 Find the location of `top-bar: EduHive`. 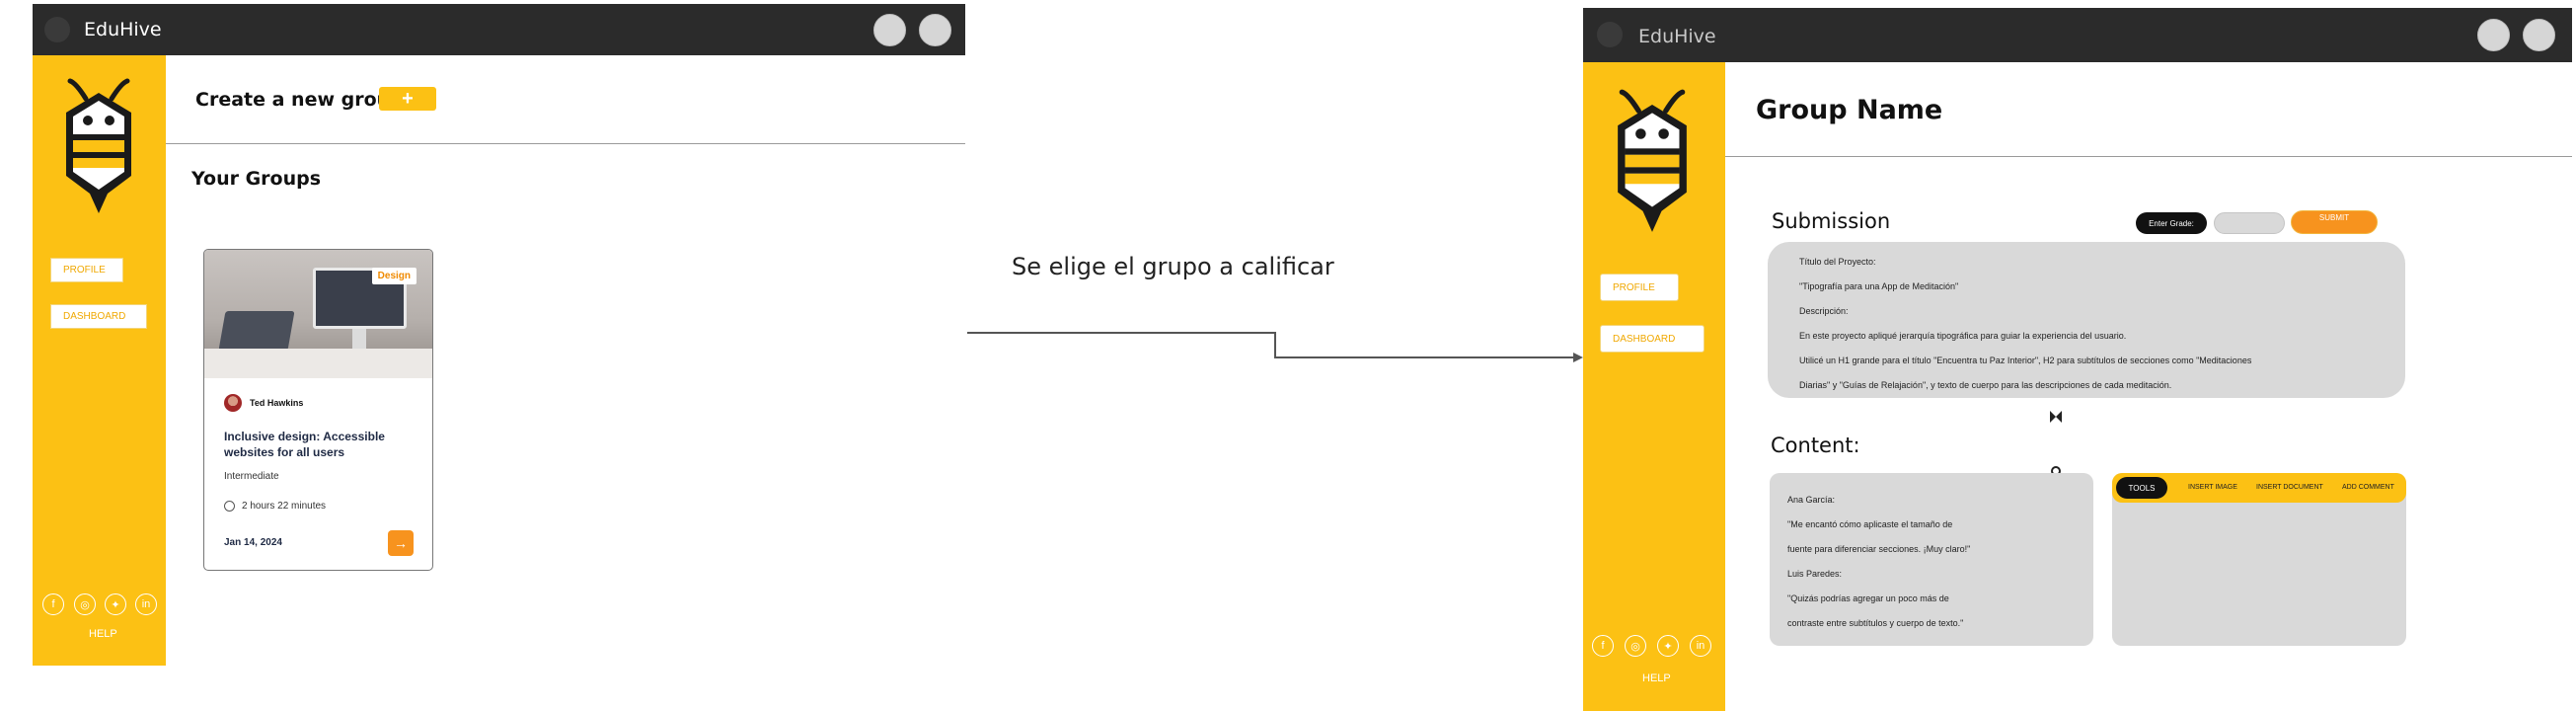

top-bar: EduHive is located at coordinates (2077, 35).